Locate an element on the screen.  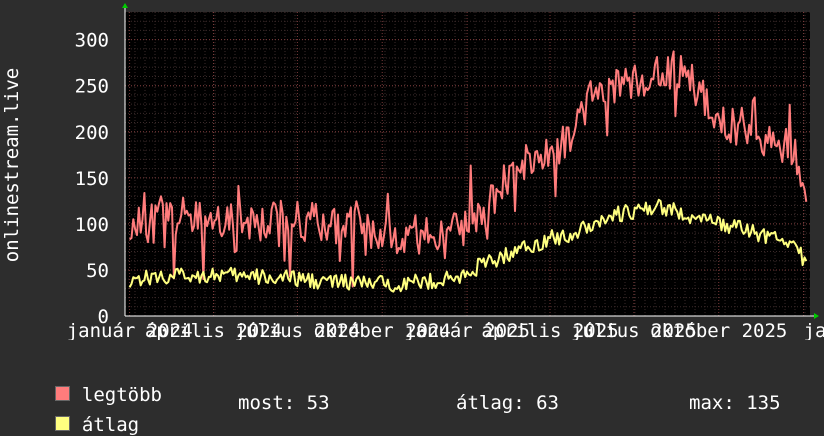
y-tick-label: 250 is located at coordinates (92, 87).